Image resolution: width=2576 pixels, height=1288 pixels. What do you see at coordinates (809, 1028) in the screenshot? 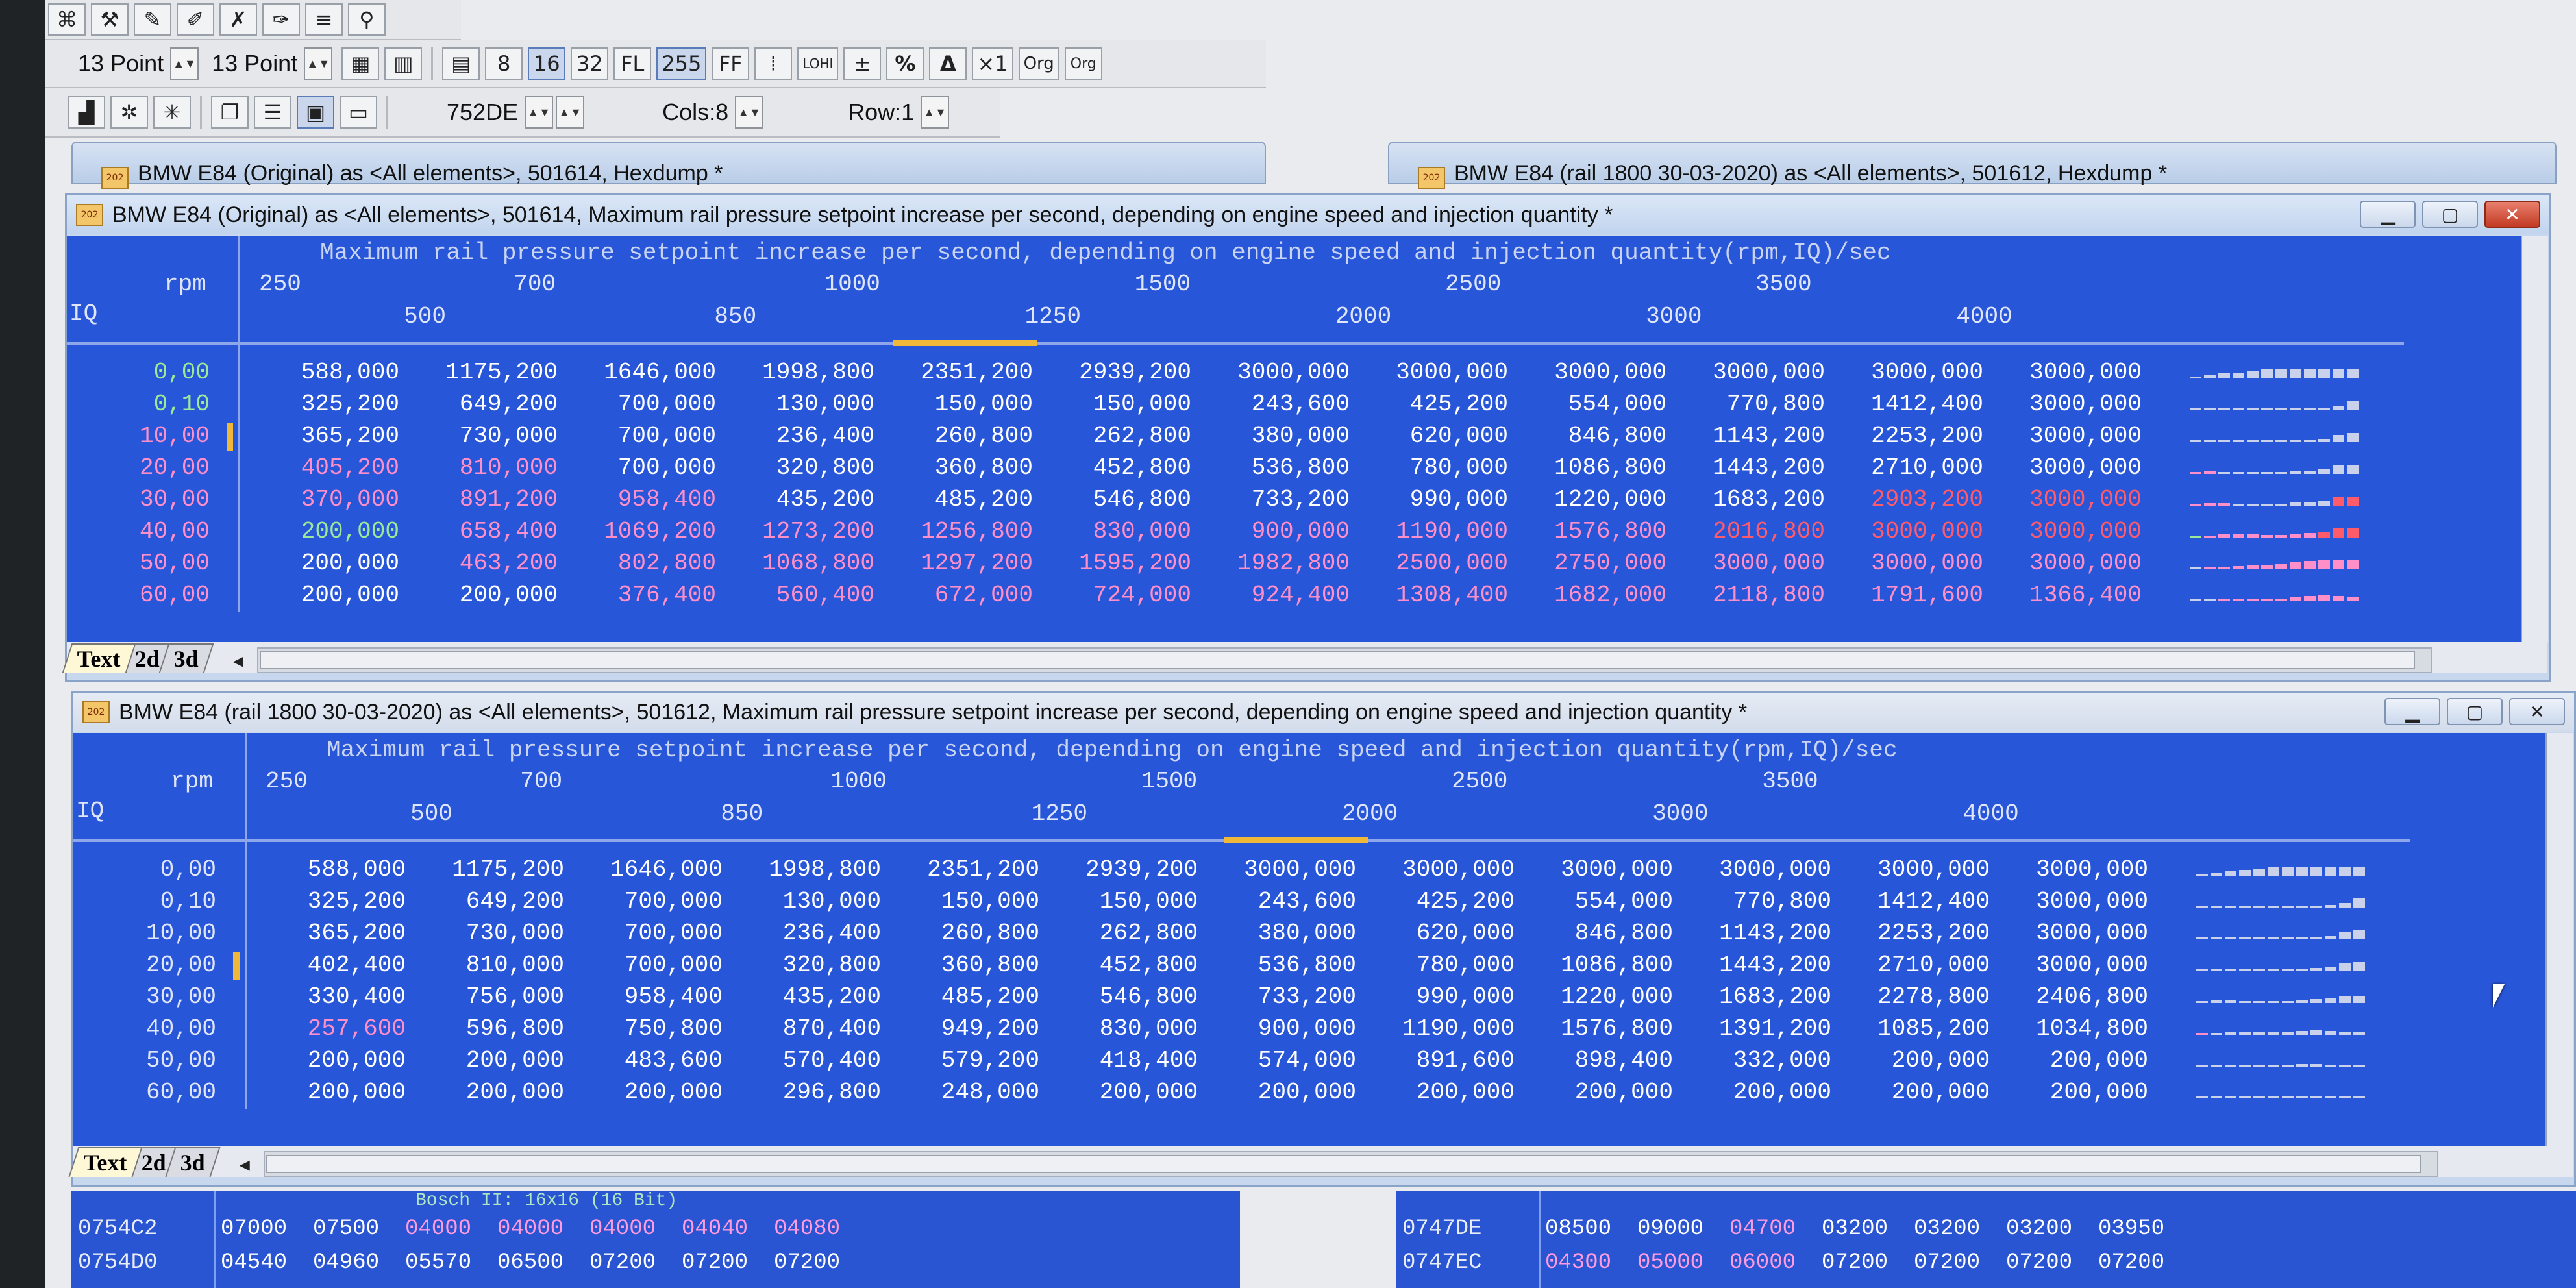
I see `map-value-cell: 870,400` at bounding box center [809, 1028].